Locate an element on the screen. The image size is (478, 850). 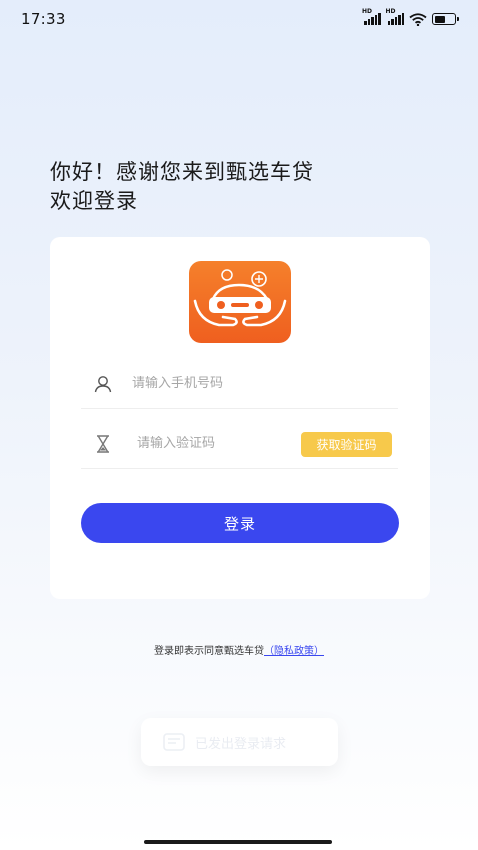
status-time: 17:33 is located at coordinates (43, 19).